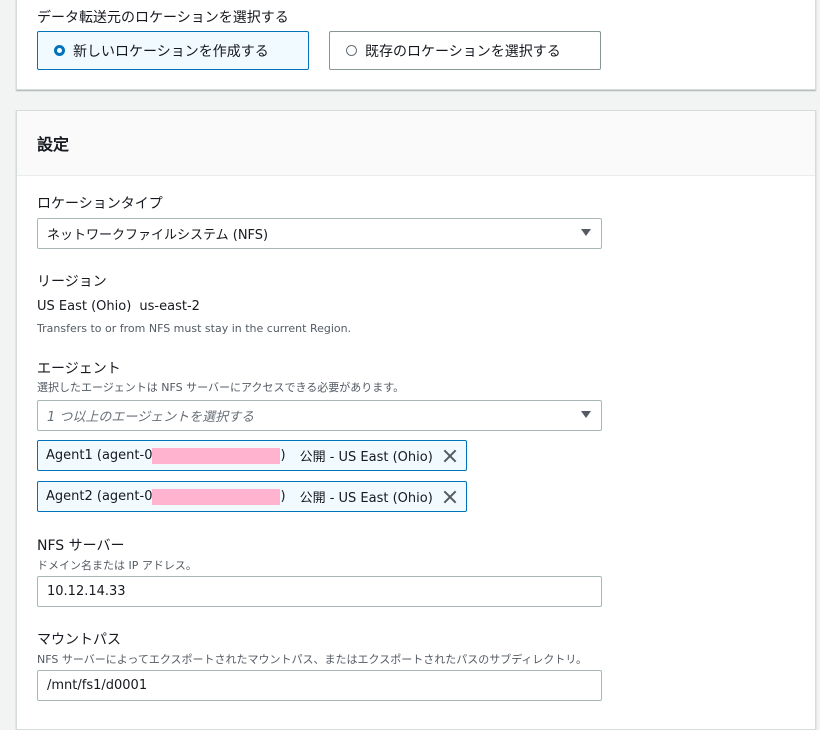  I want to click on radio-create-new-location: 新しいロケーションを作成する, so click(173, 50).